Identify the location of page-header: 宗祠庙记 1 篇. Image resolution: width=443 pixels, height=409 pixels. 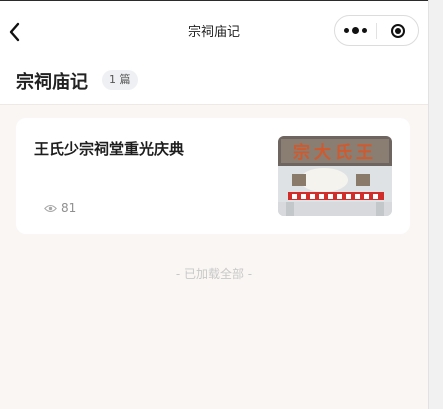
(214, 83).